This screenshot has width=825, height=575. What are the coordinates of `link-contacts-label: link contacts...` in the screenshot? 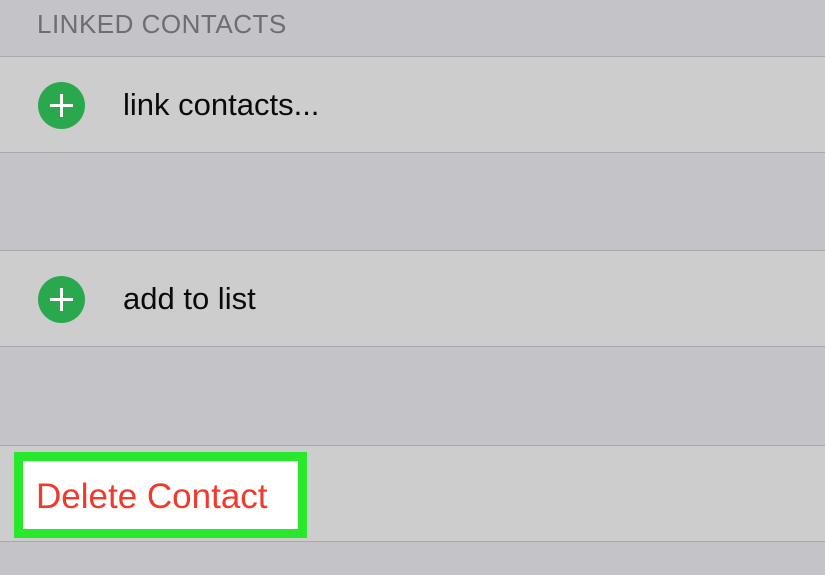 It's located at (221, 104).